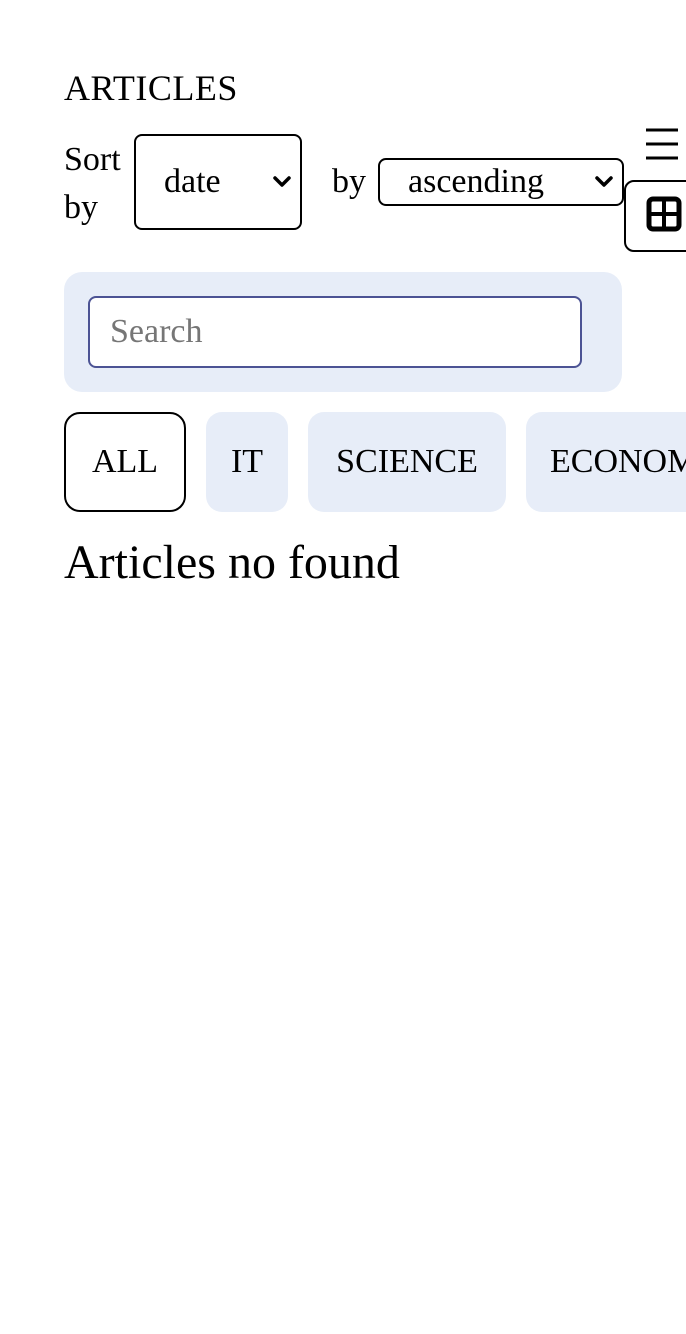 The height and width of the screenshot is (1334, 686). Describe the element at coordinates (335, 332) in the screenshot. I see `search-input` at that location.